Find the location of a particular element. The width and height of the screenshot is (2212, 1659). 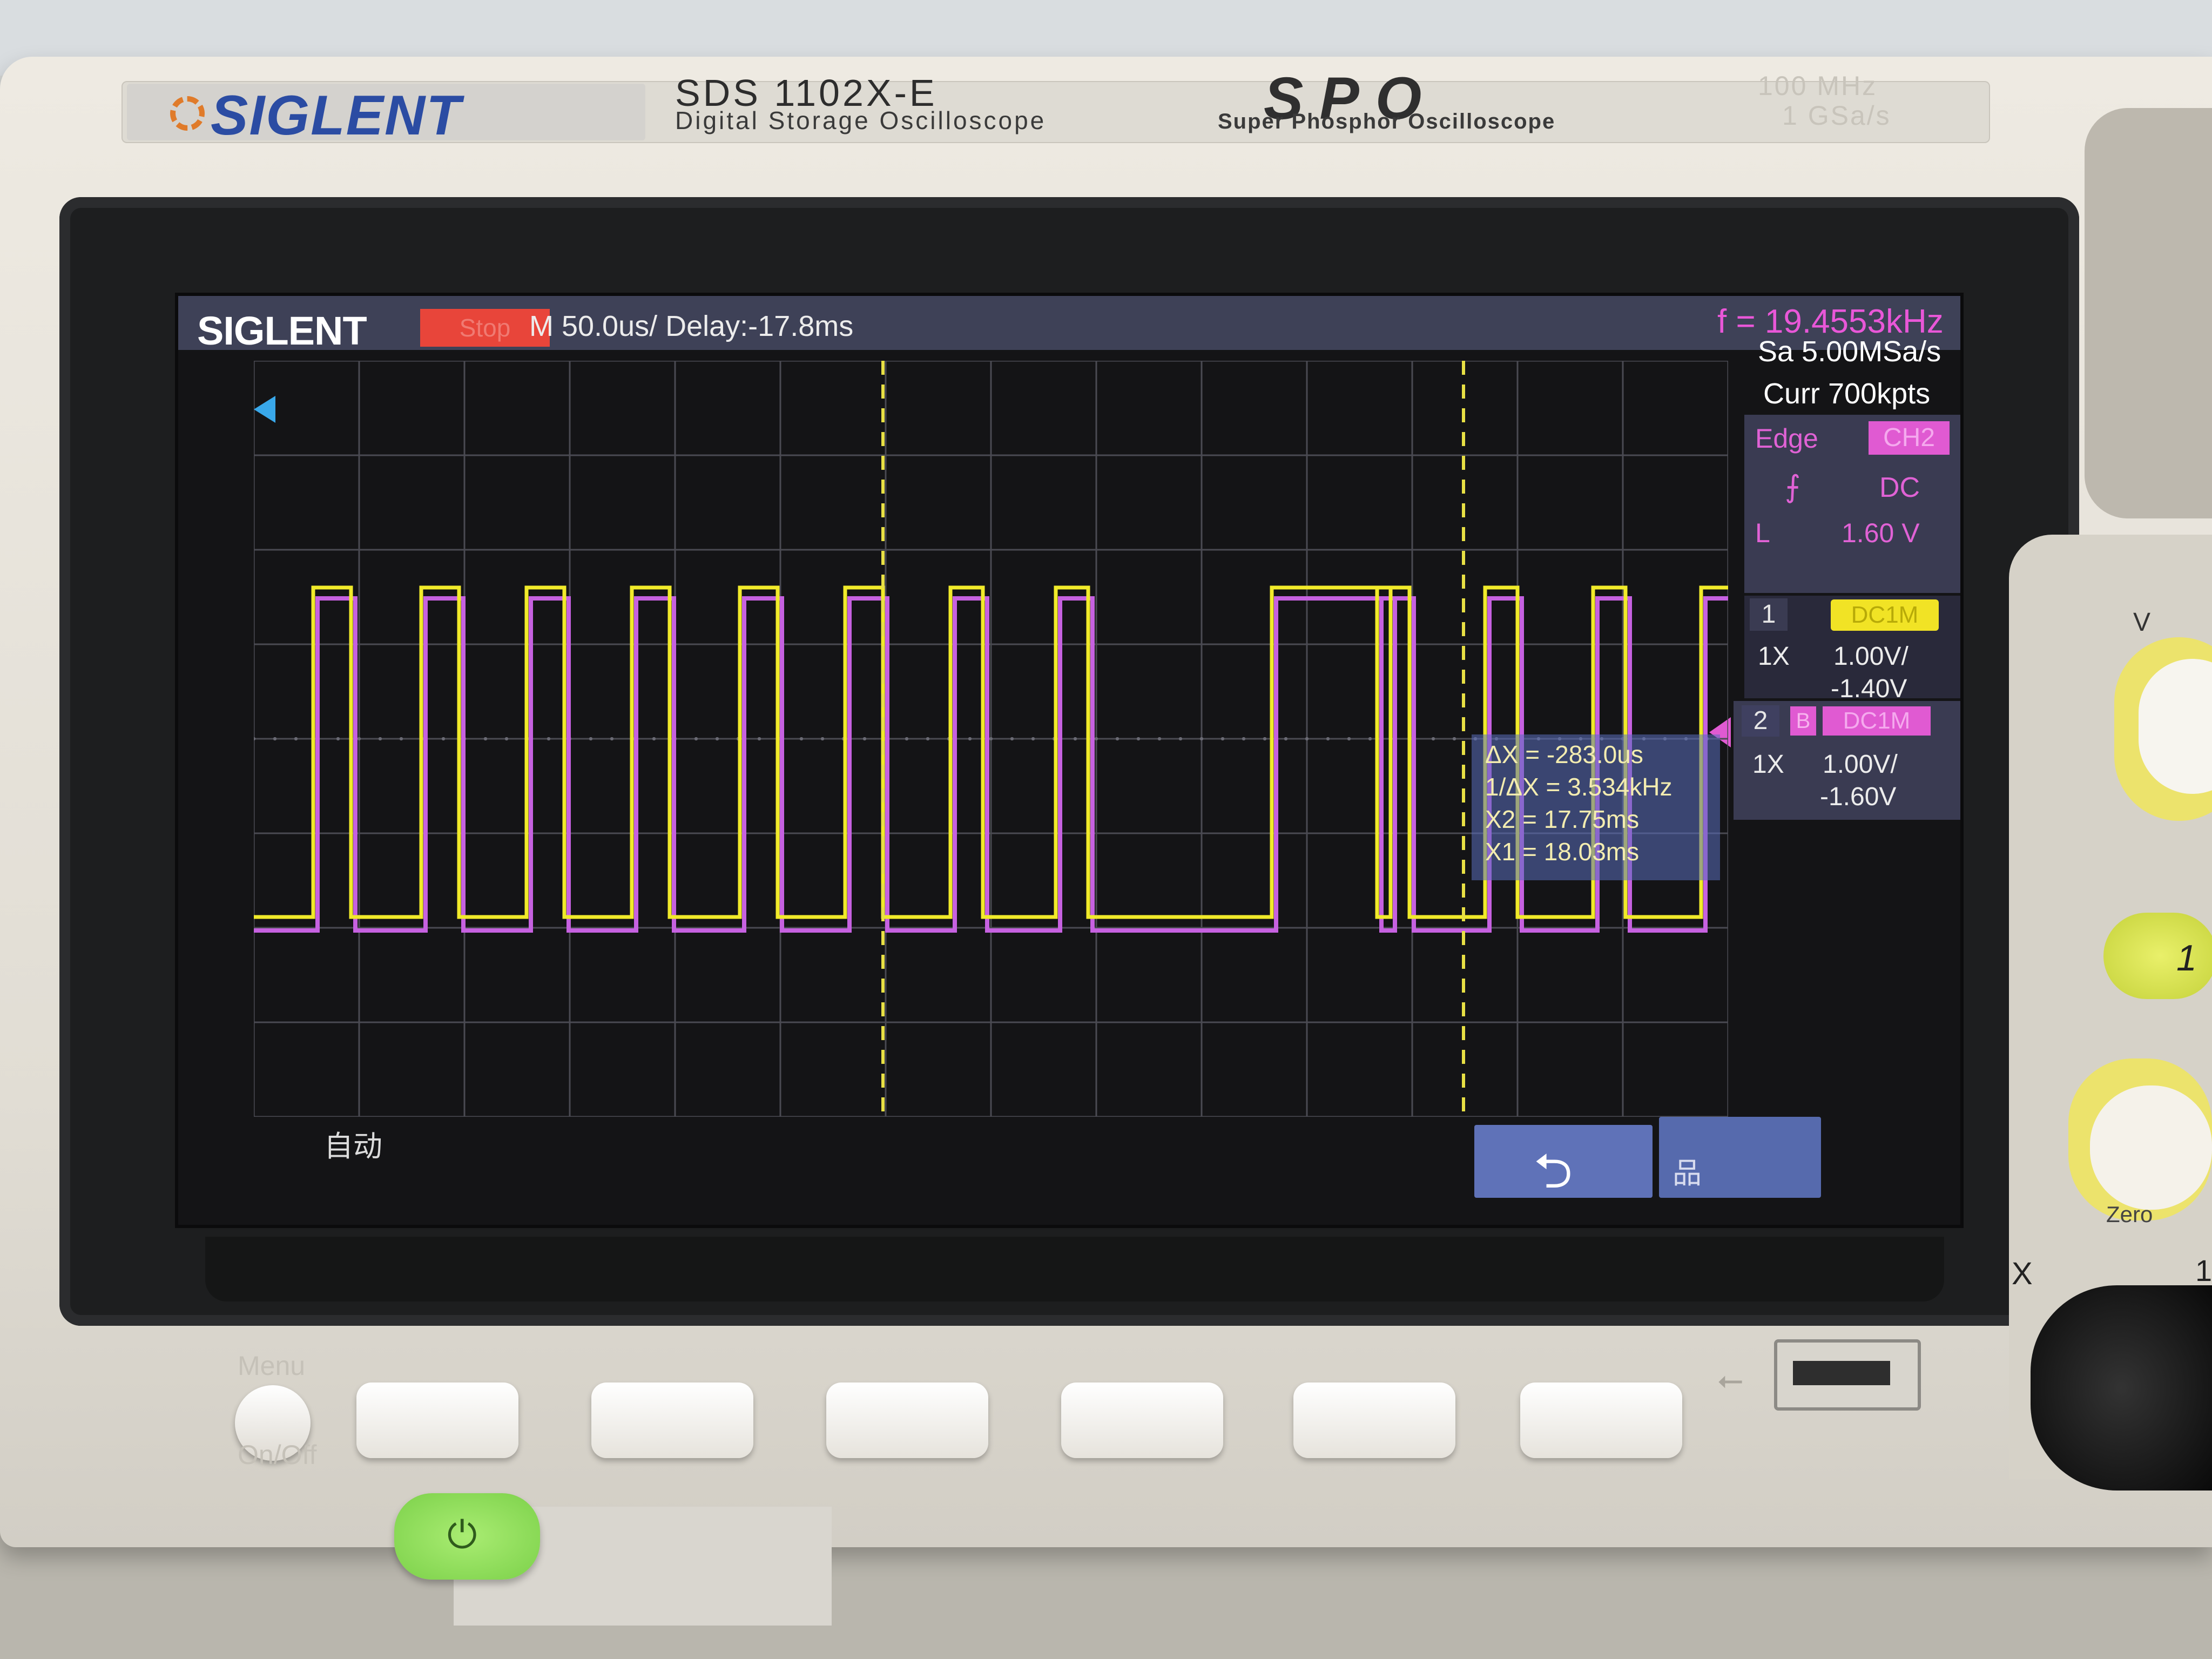

trigger-source: CH2 is located at coordinates (1909, 438).